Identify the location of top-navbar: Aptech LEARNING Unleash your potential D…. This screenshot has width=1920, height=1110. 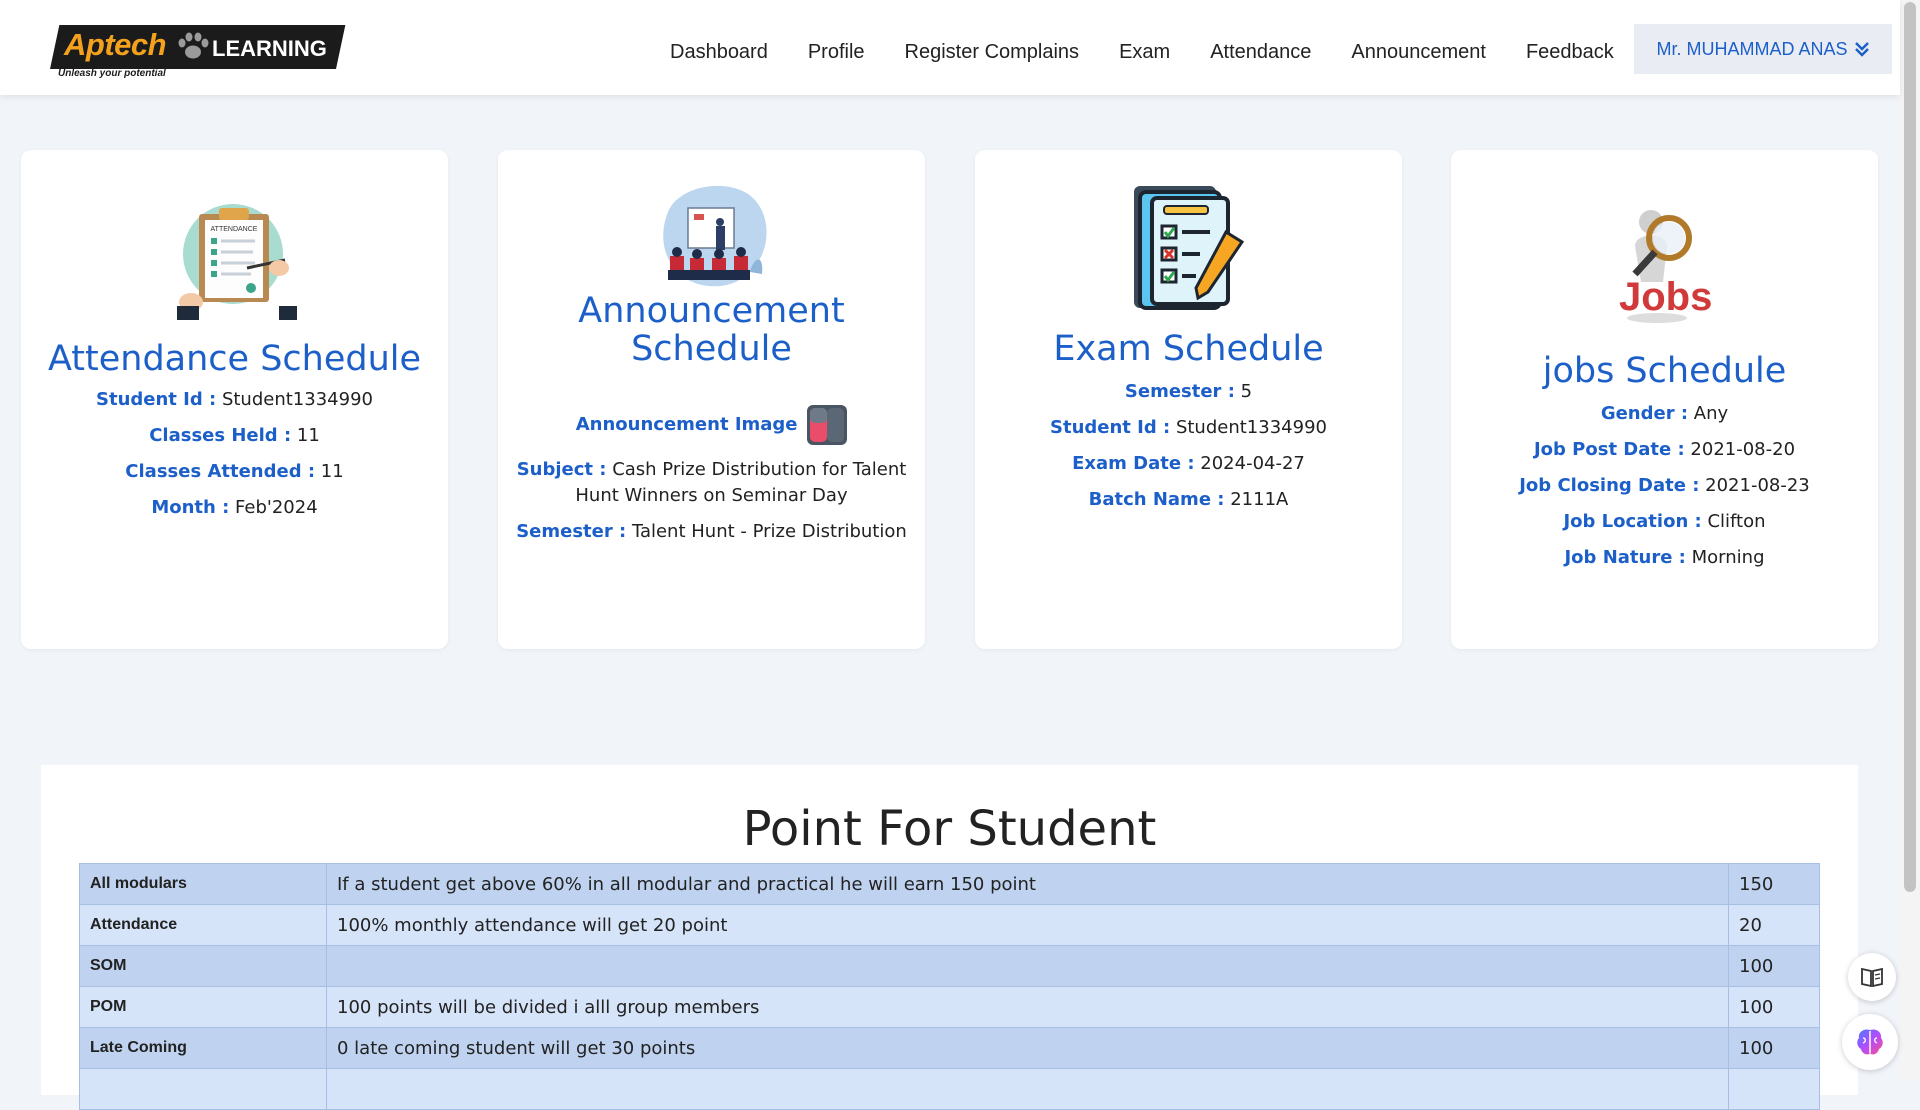
(950, 47).